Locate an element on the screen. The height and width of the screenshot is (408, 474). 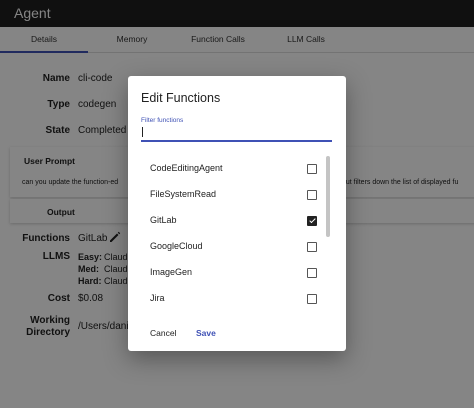
text-cursor is located at coordinates (142, 132).